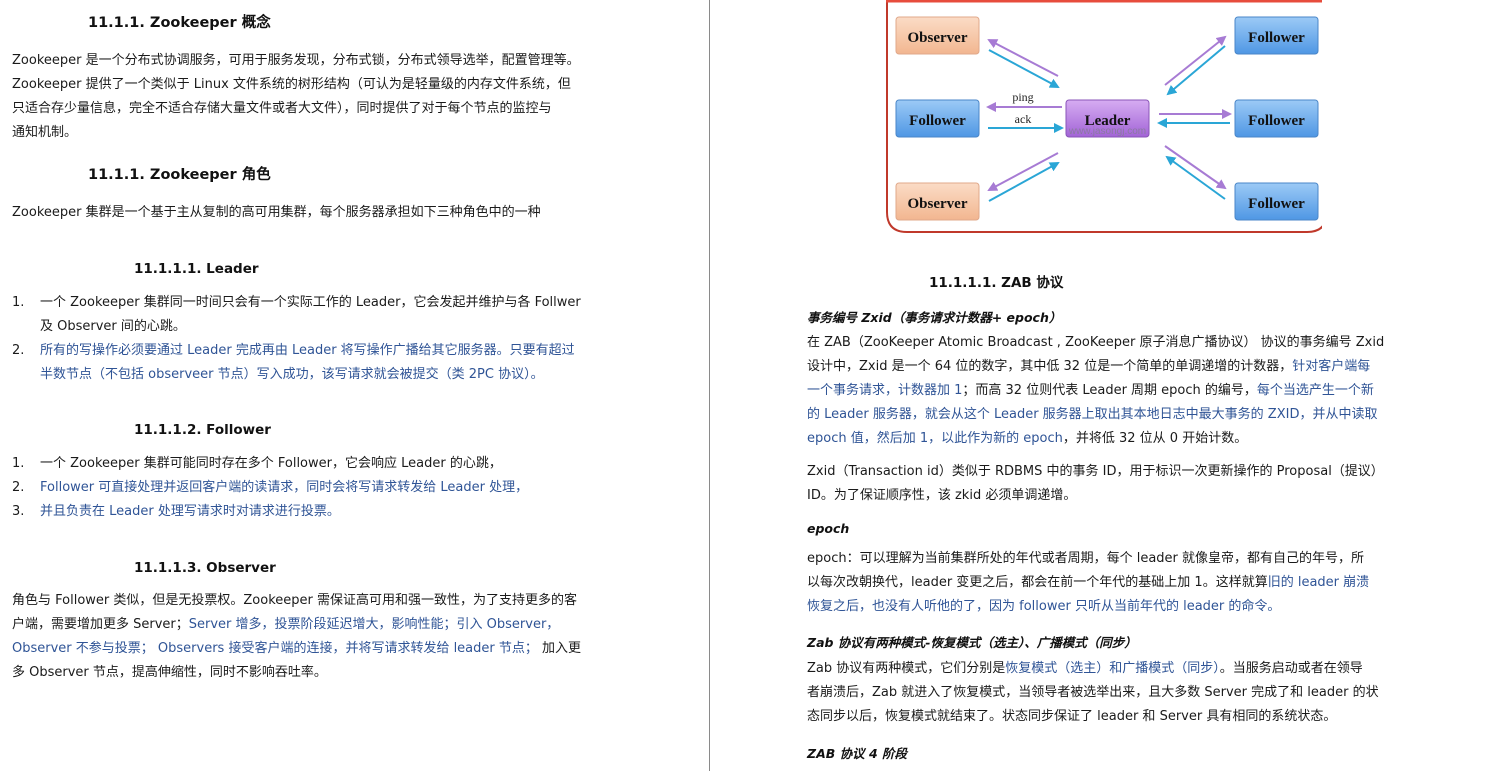  I want to click on page-divider, so click(709, 385).